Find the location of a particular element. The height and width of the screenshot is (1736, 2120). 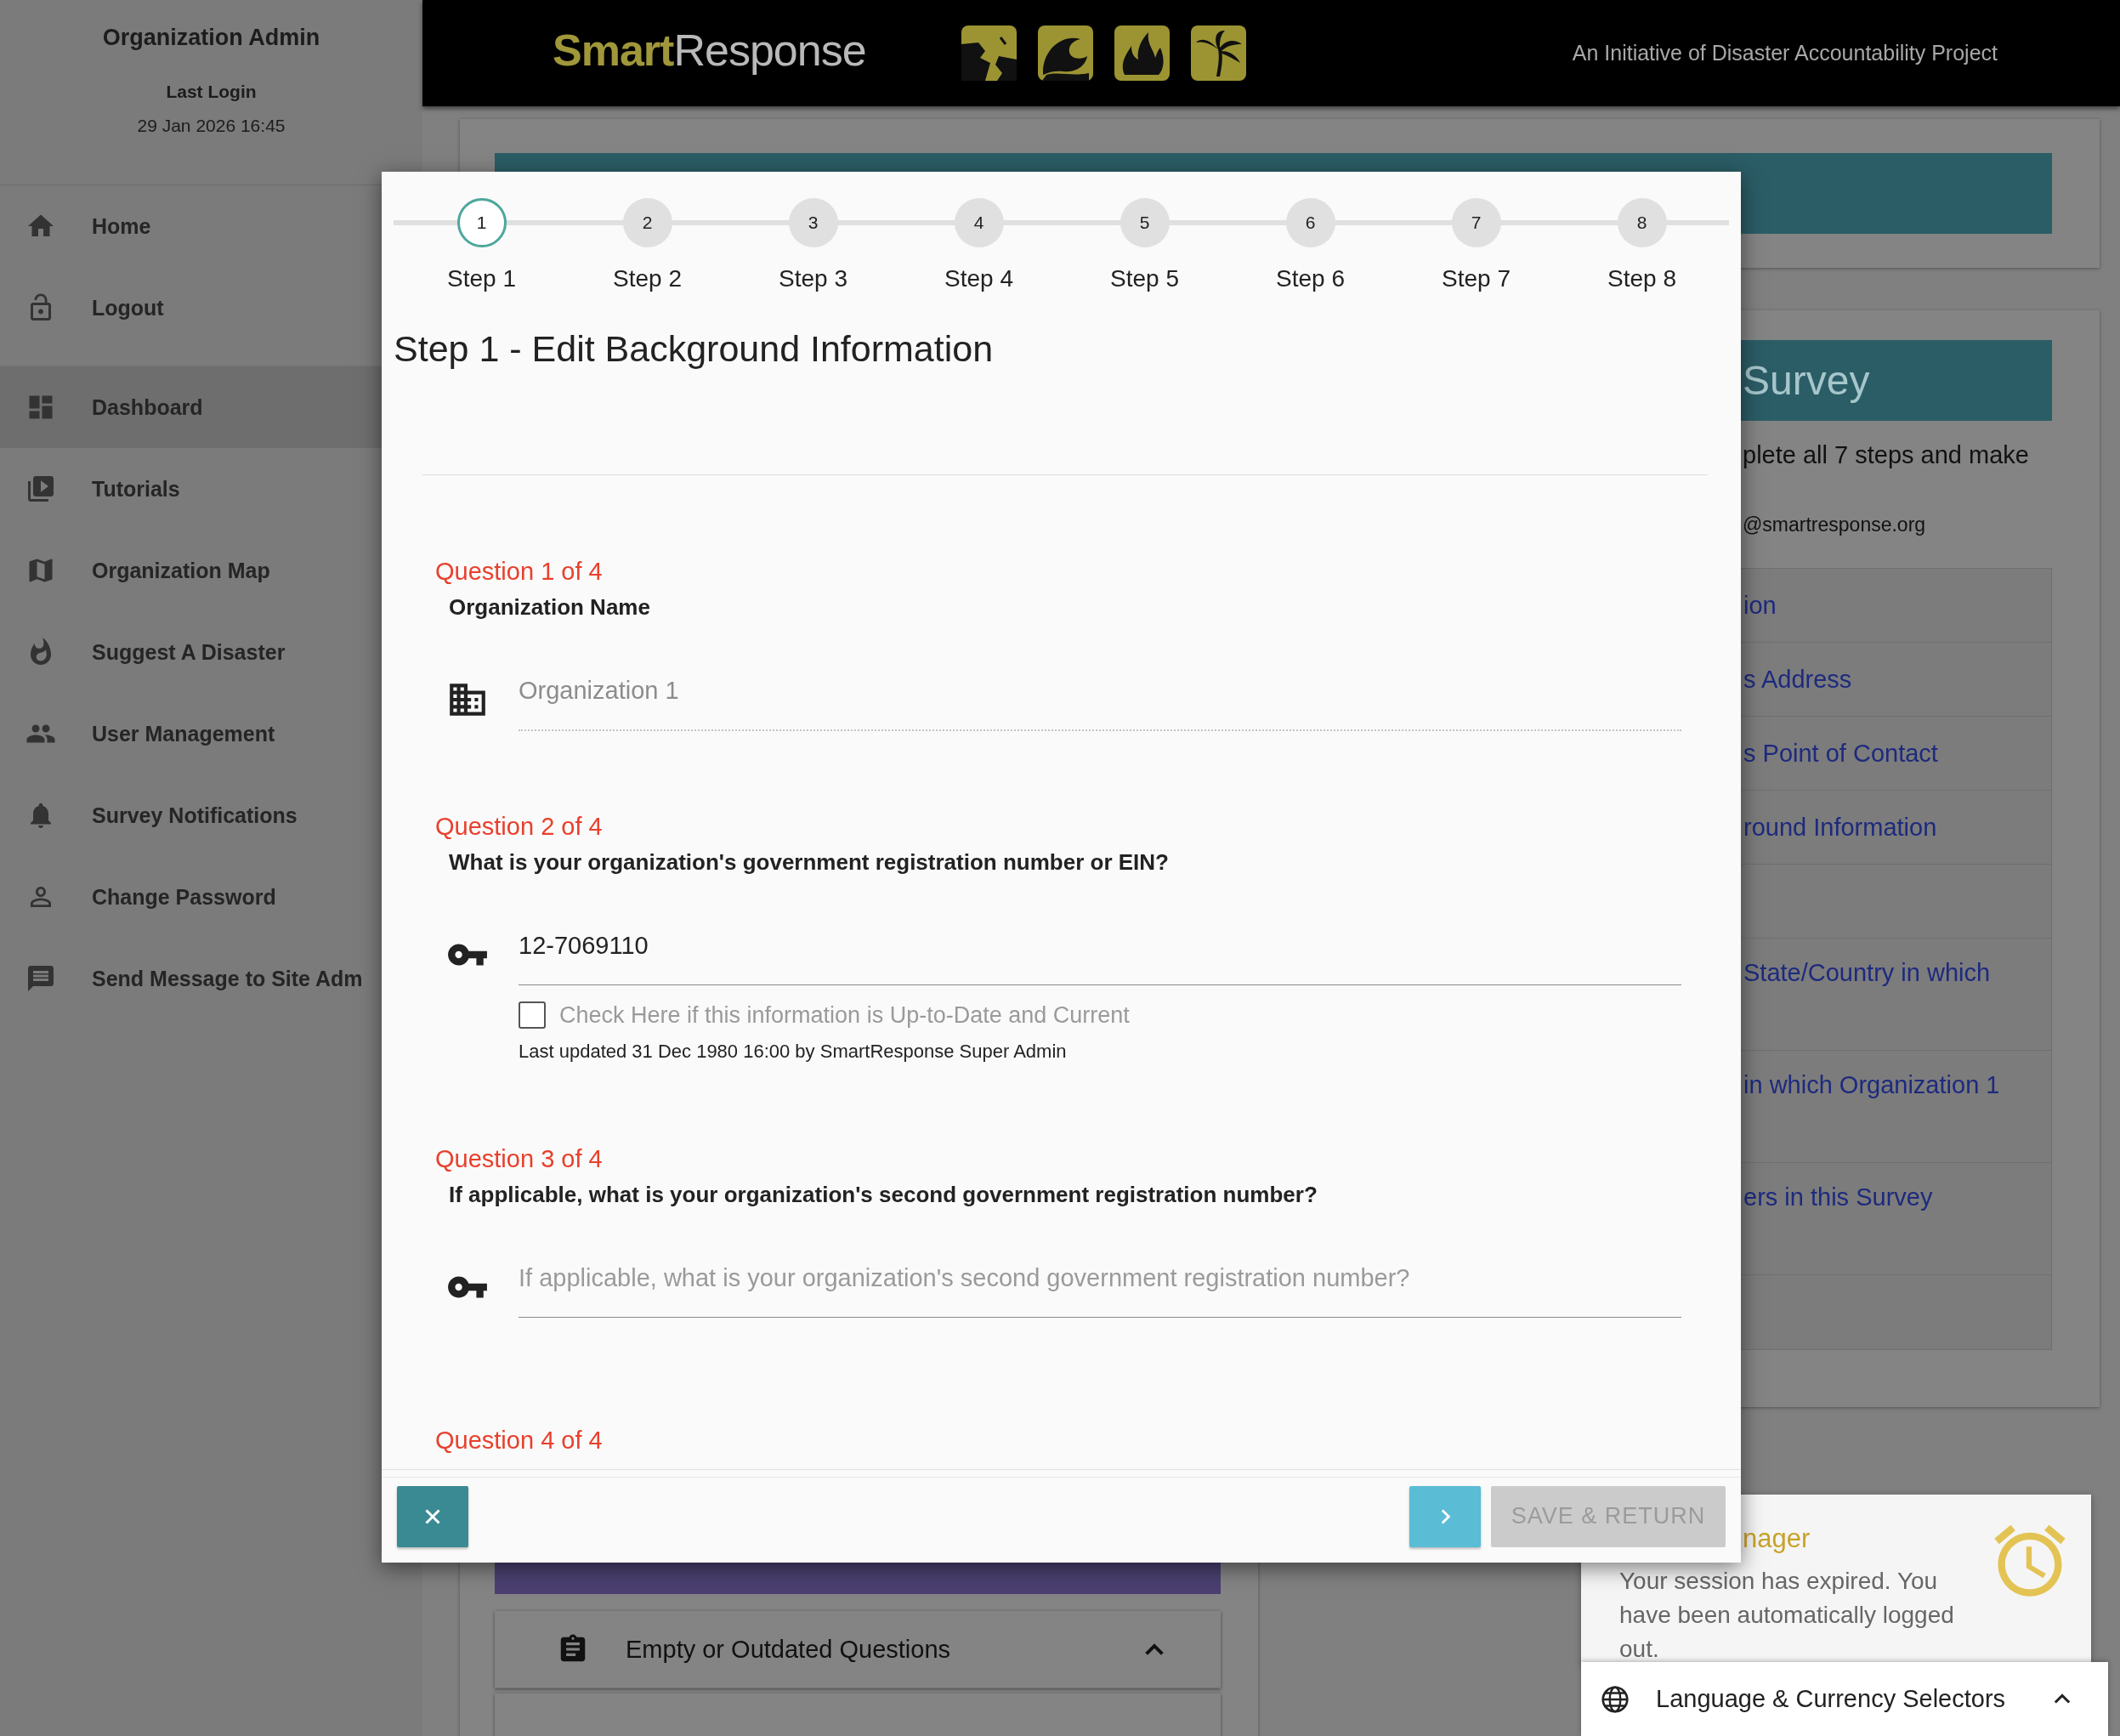

question-text: If applicable, what is your organization's second government registration number? is located at coordinates (883, 1195).